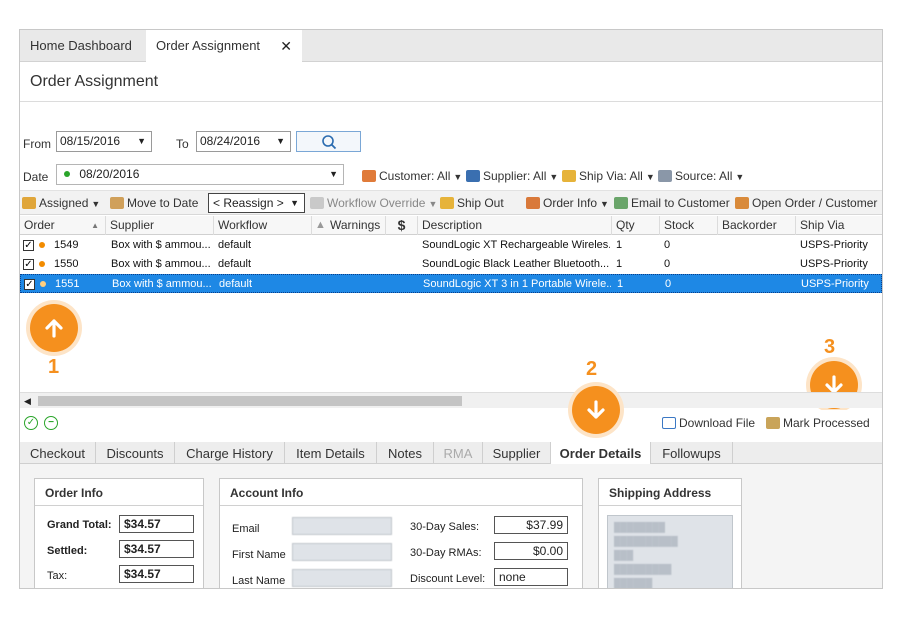 The height and width of the screenshot is (620, 900). What do you see at coordinates (156, 549) in the screenshot?
I see `settled-field: $34.57` at bounding box center [156, 549].